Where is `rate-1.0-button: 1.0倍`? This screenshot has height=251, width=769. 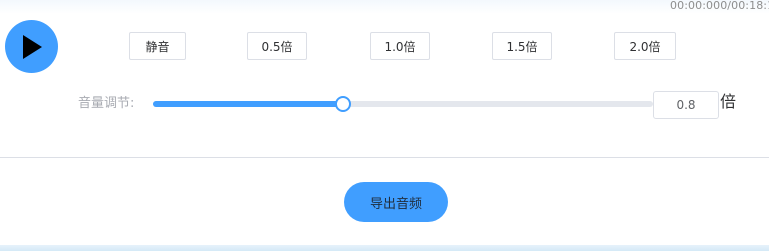
rate-1.0-button: 1.0倍 is located at coordinates (400, 46).